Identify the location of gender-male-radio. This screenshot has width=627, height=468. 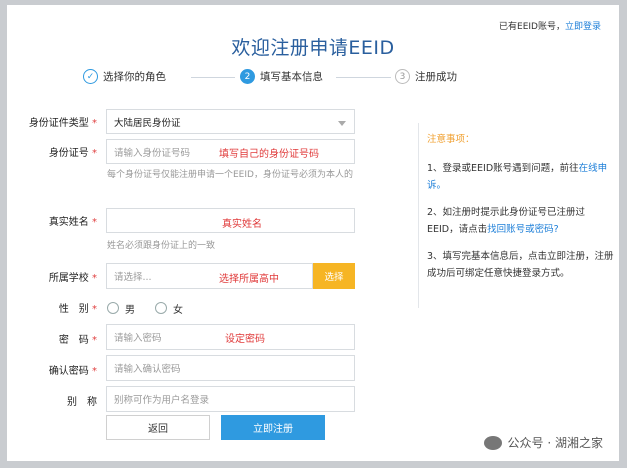
(113, 308).